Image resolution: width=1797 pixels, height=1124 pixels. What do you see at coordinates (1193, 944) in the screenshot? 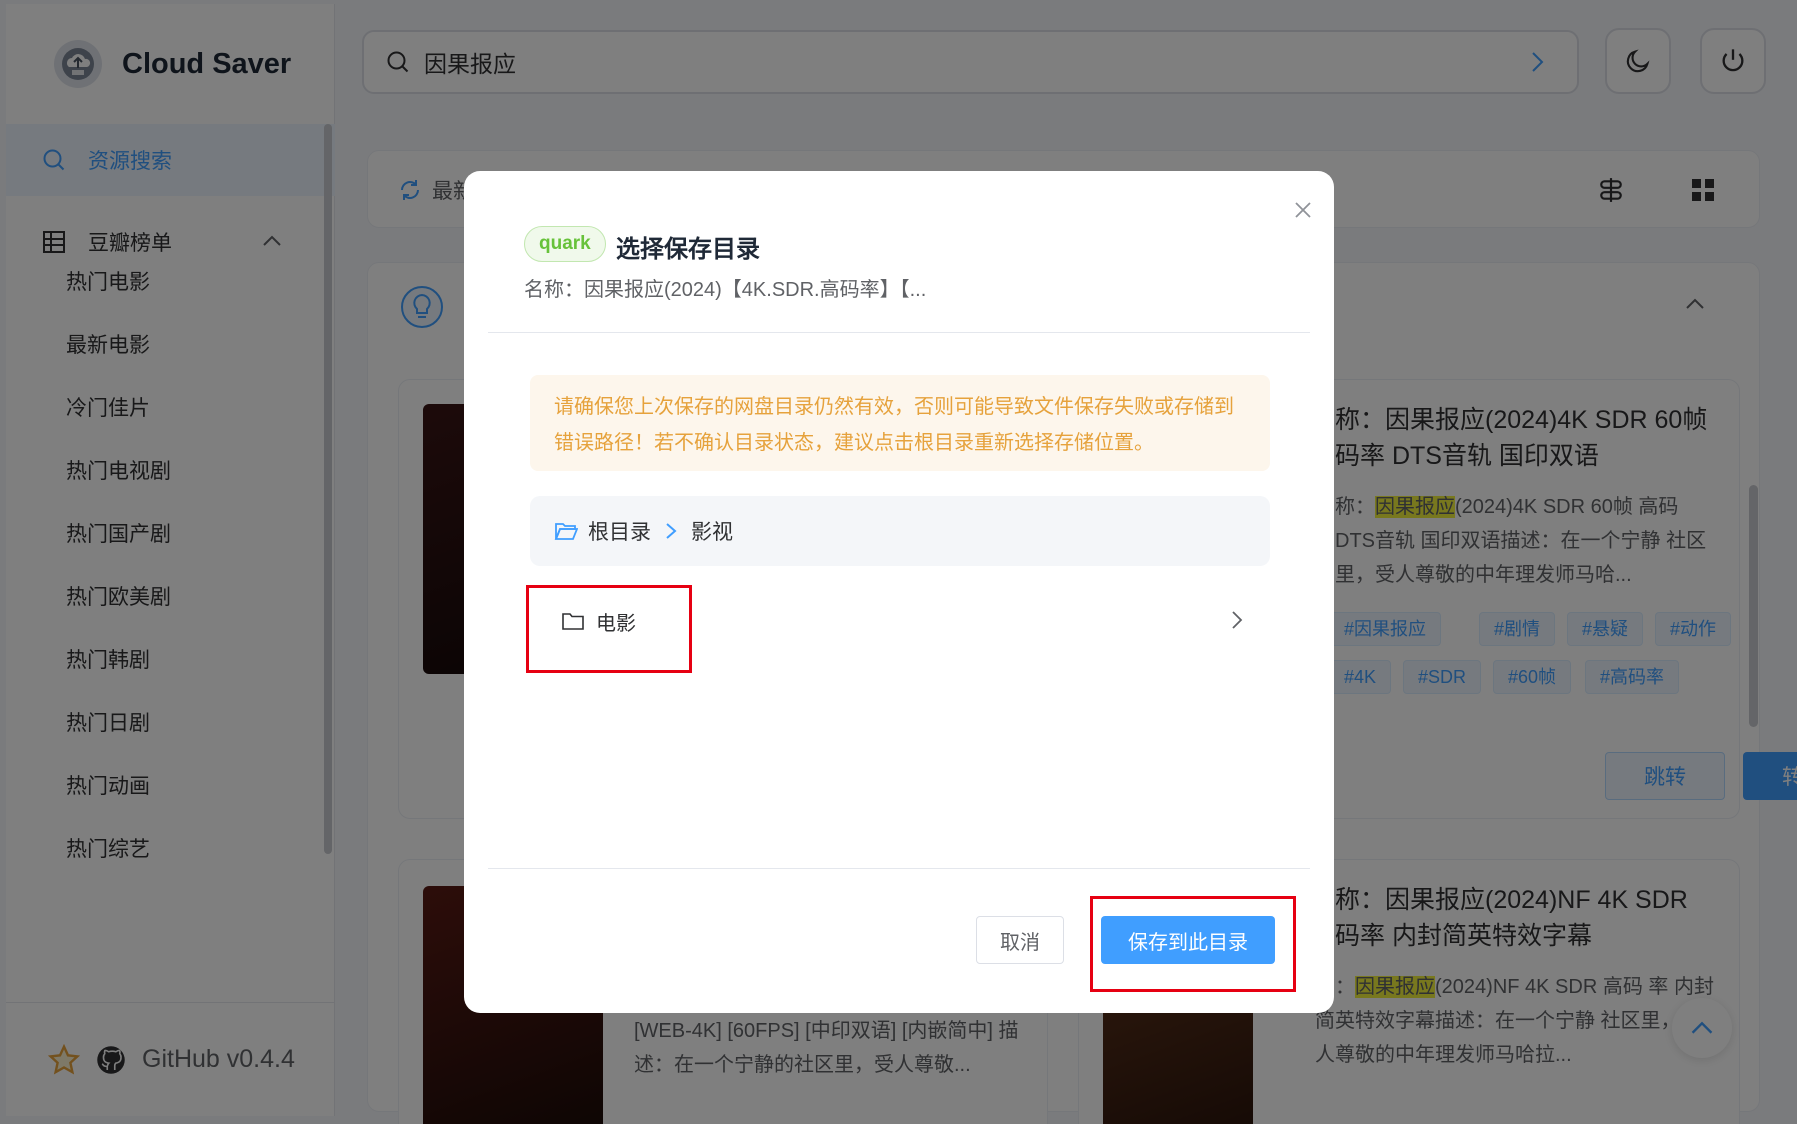
I see `annotation-box-save` at bounding box center [1193, 944].